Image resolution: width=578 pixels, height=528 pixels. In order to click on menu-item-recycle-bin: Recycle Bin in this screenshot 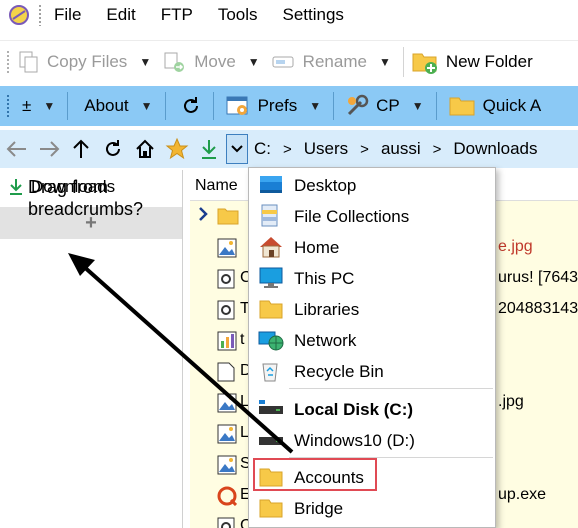, I will do `click(372, 371)`.